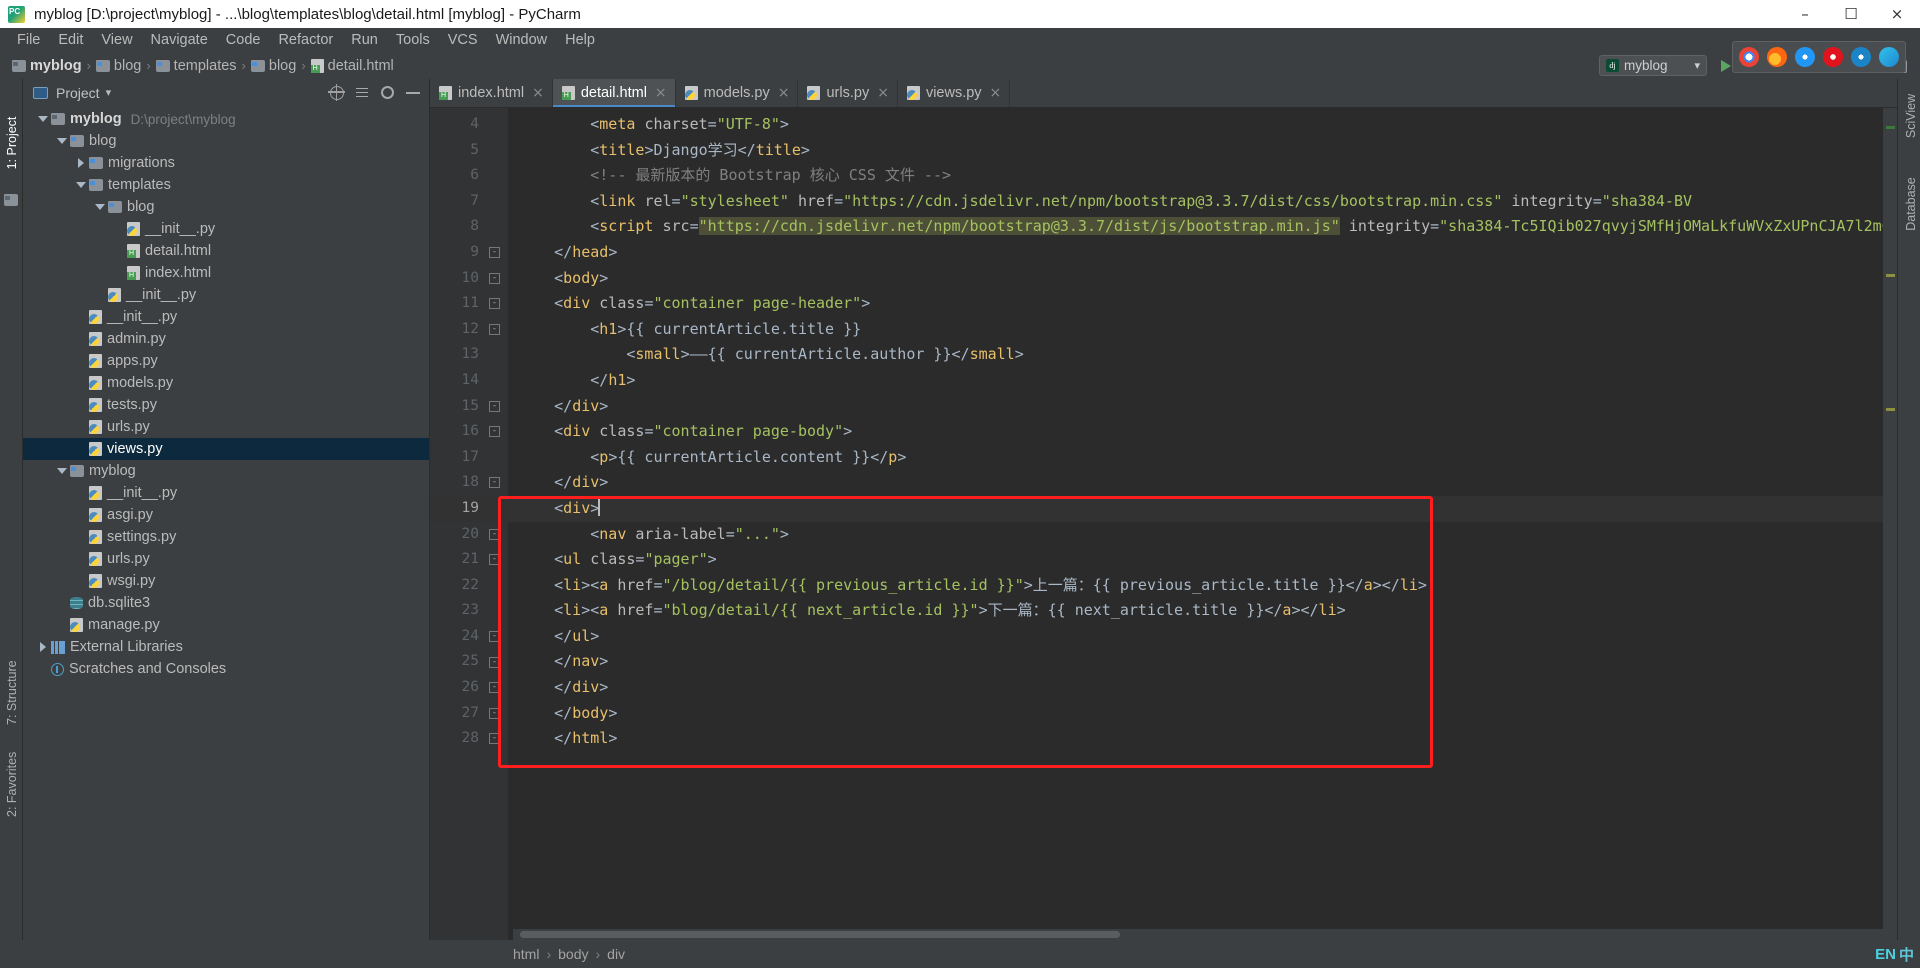 The width and height of the screenshot is (1920, 968). I want to click on tree-item-wsgi-py: wsgi.py, so click(226, 581).